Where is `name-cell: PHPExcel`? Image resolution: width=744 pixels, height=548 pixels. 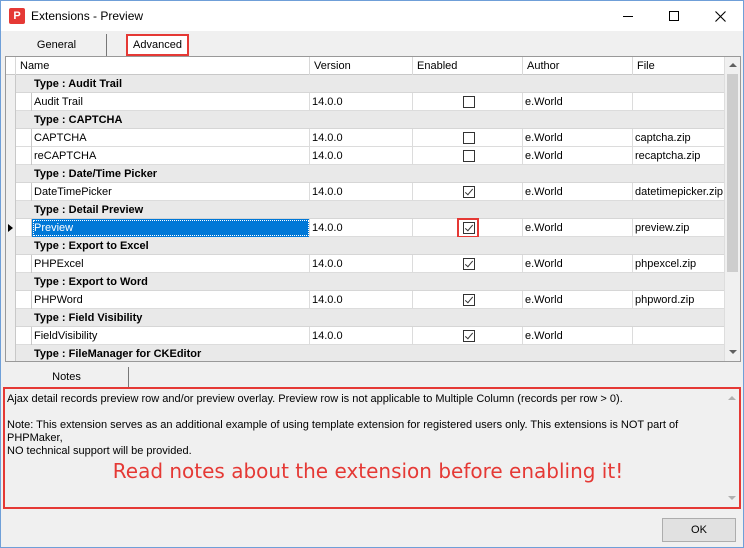
name-cell: PHPExcel is located at coordinates (171, 264).